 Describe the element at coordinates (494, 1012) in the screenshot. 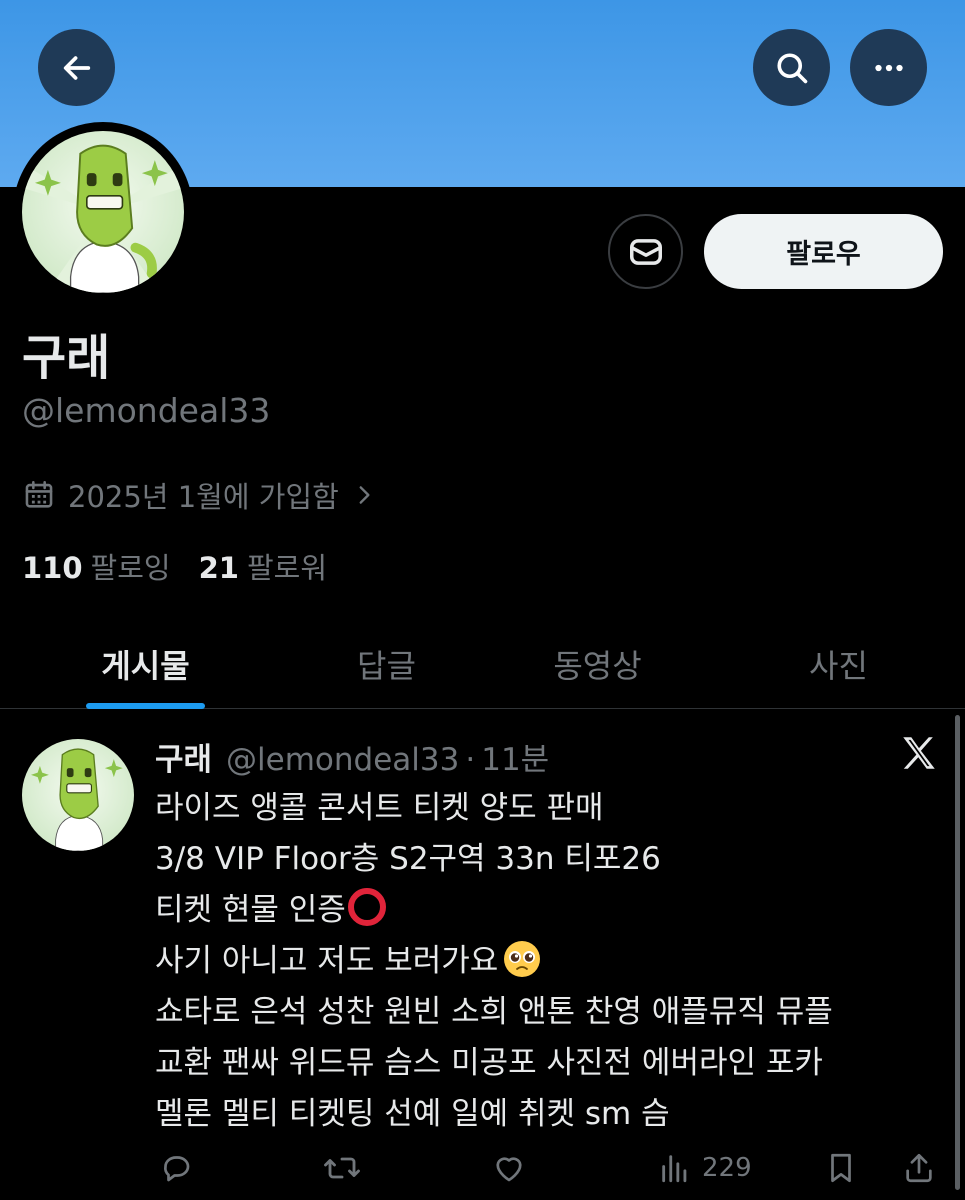

I see `post-line-text: 쇼타로 은석 성찬 원빈 소희 앤톤 찬영 애플뮤직 뮤플` at that location.